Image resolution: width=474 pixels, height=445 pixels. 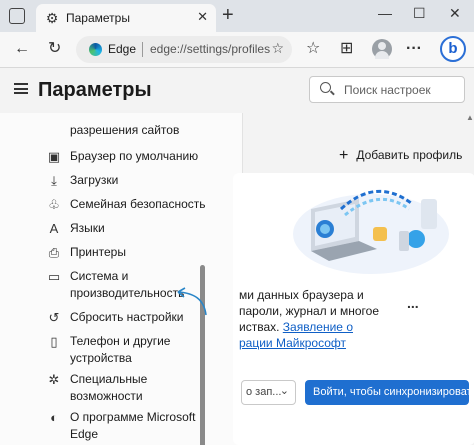 What do you see at coordinates (134, 156) in the screenshot?
I see `sidebar-item-label: Браузер по умолчанию` at bounding box center [134, 156].